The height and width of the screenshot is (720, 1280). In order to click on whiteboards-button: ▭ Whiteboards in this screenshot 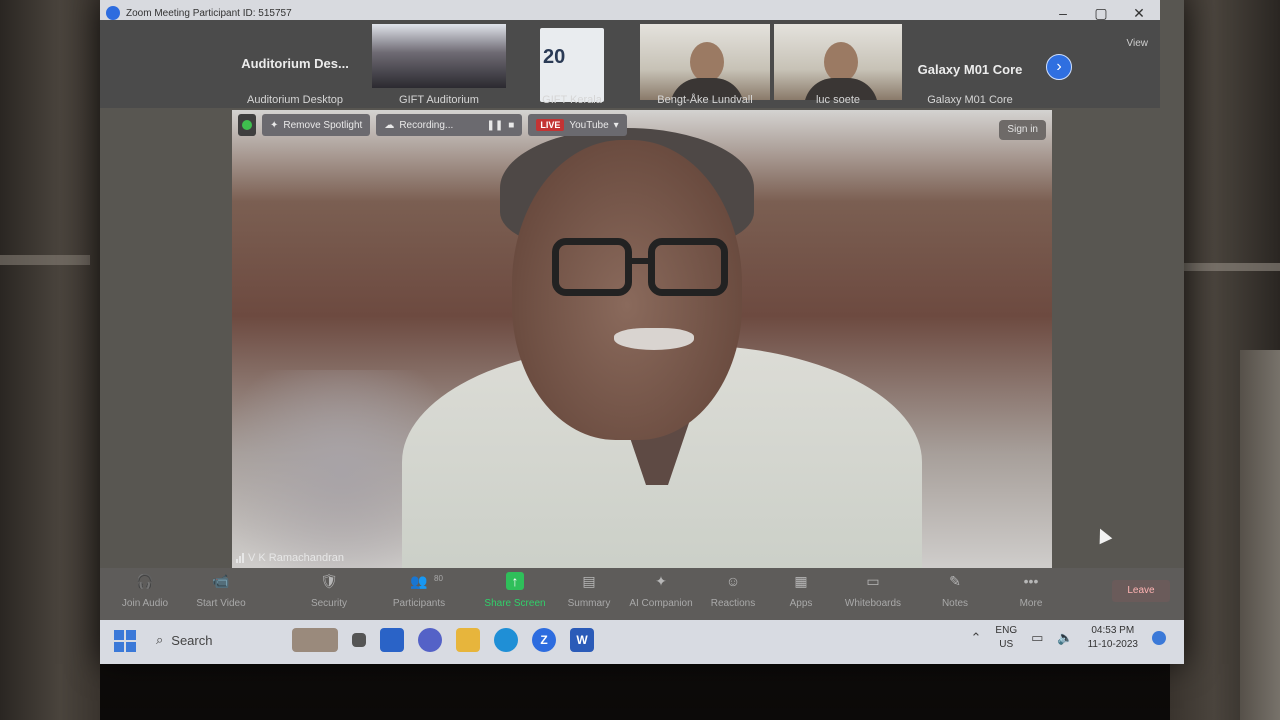, I will do `click(873, 590)`.